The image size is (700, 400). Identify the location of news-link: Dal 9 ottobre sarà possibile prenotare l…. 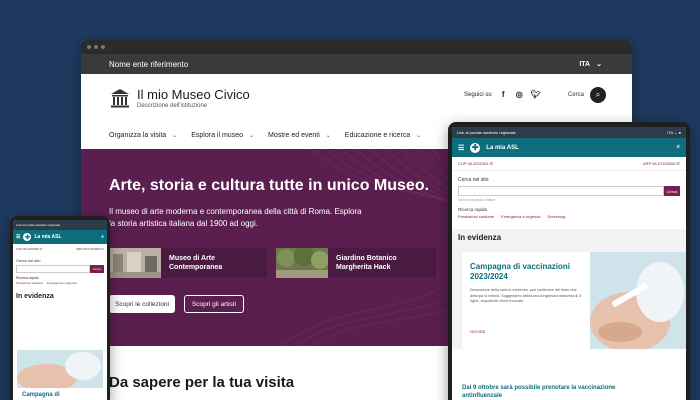
(552, 392).